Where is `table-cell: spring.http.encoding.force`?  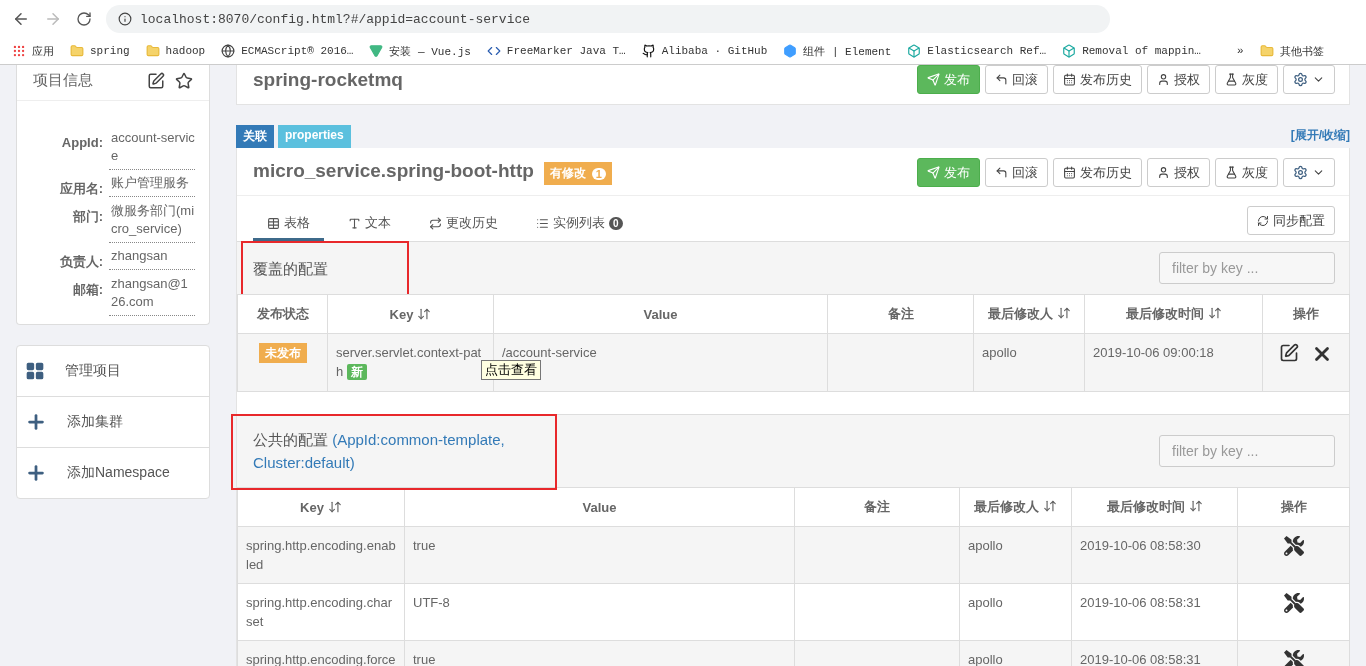
table-cell: spring.http.encoding.force is located at coordinates (321, 653).